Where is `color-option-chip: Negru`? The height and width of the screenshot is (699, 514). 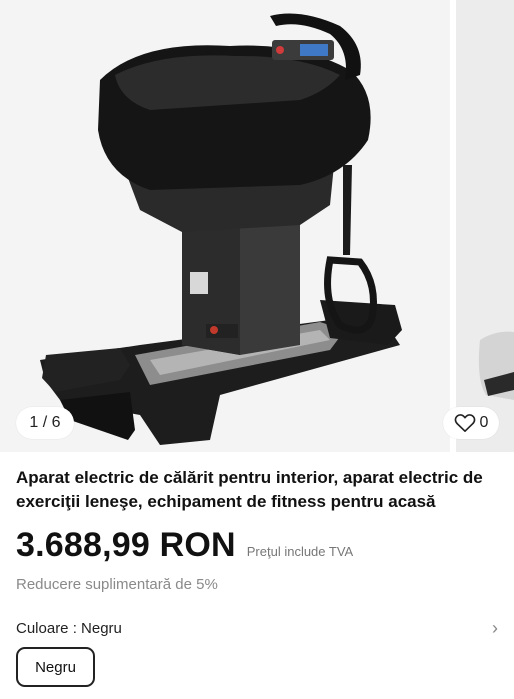
color-option-chip: Negru is located at coordinates (55, 667).